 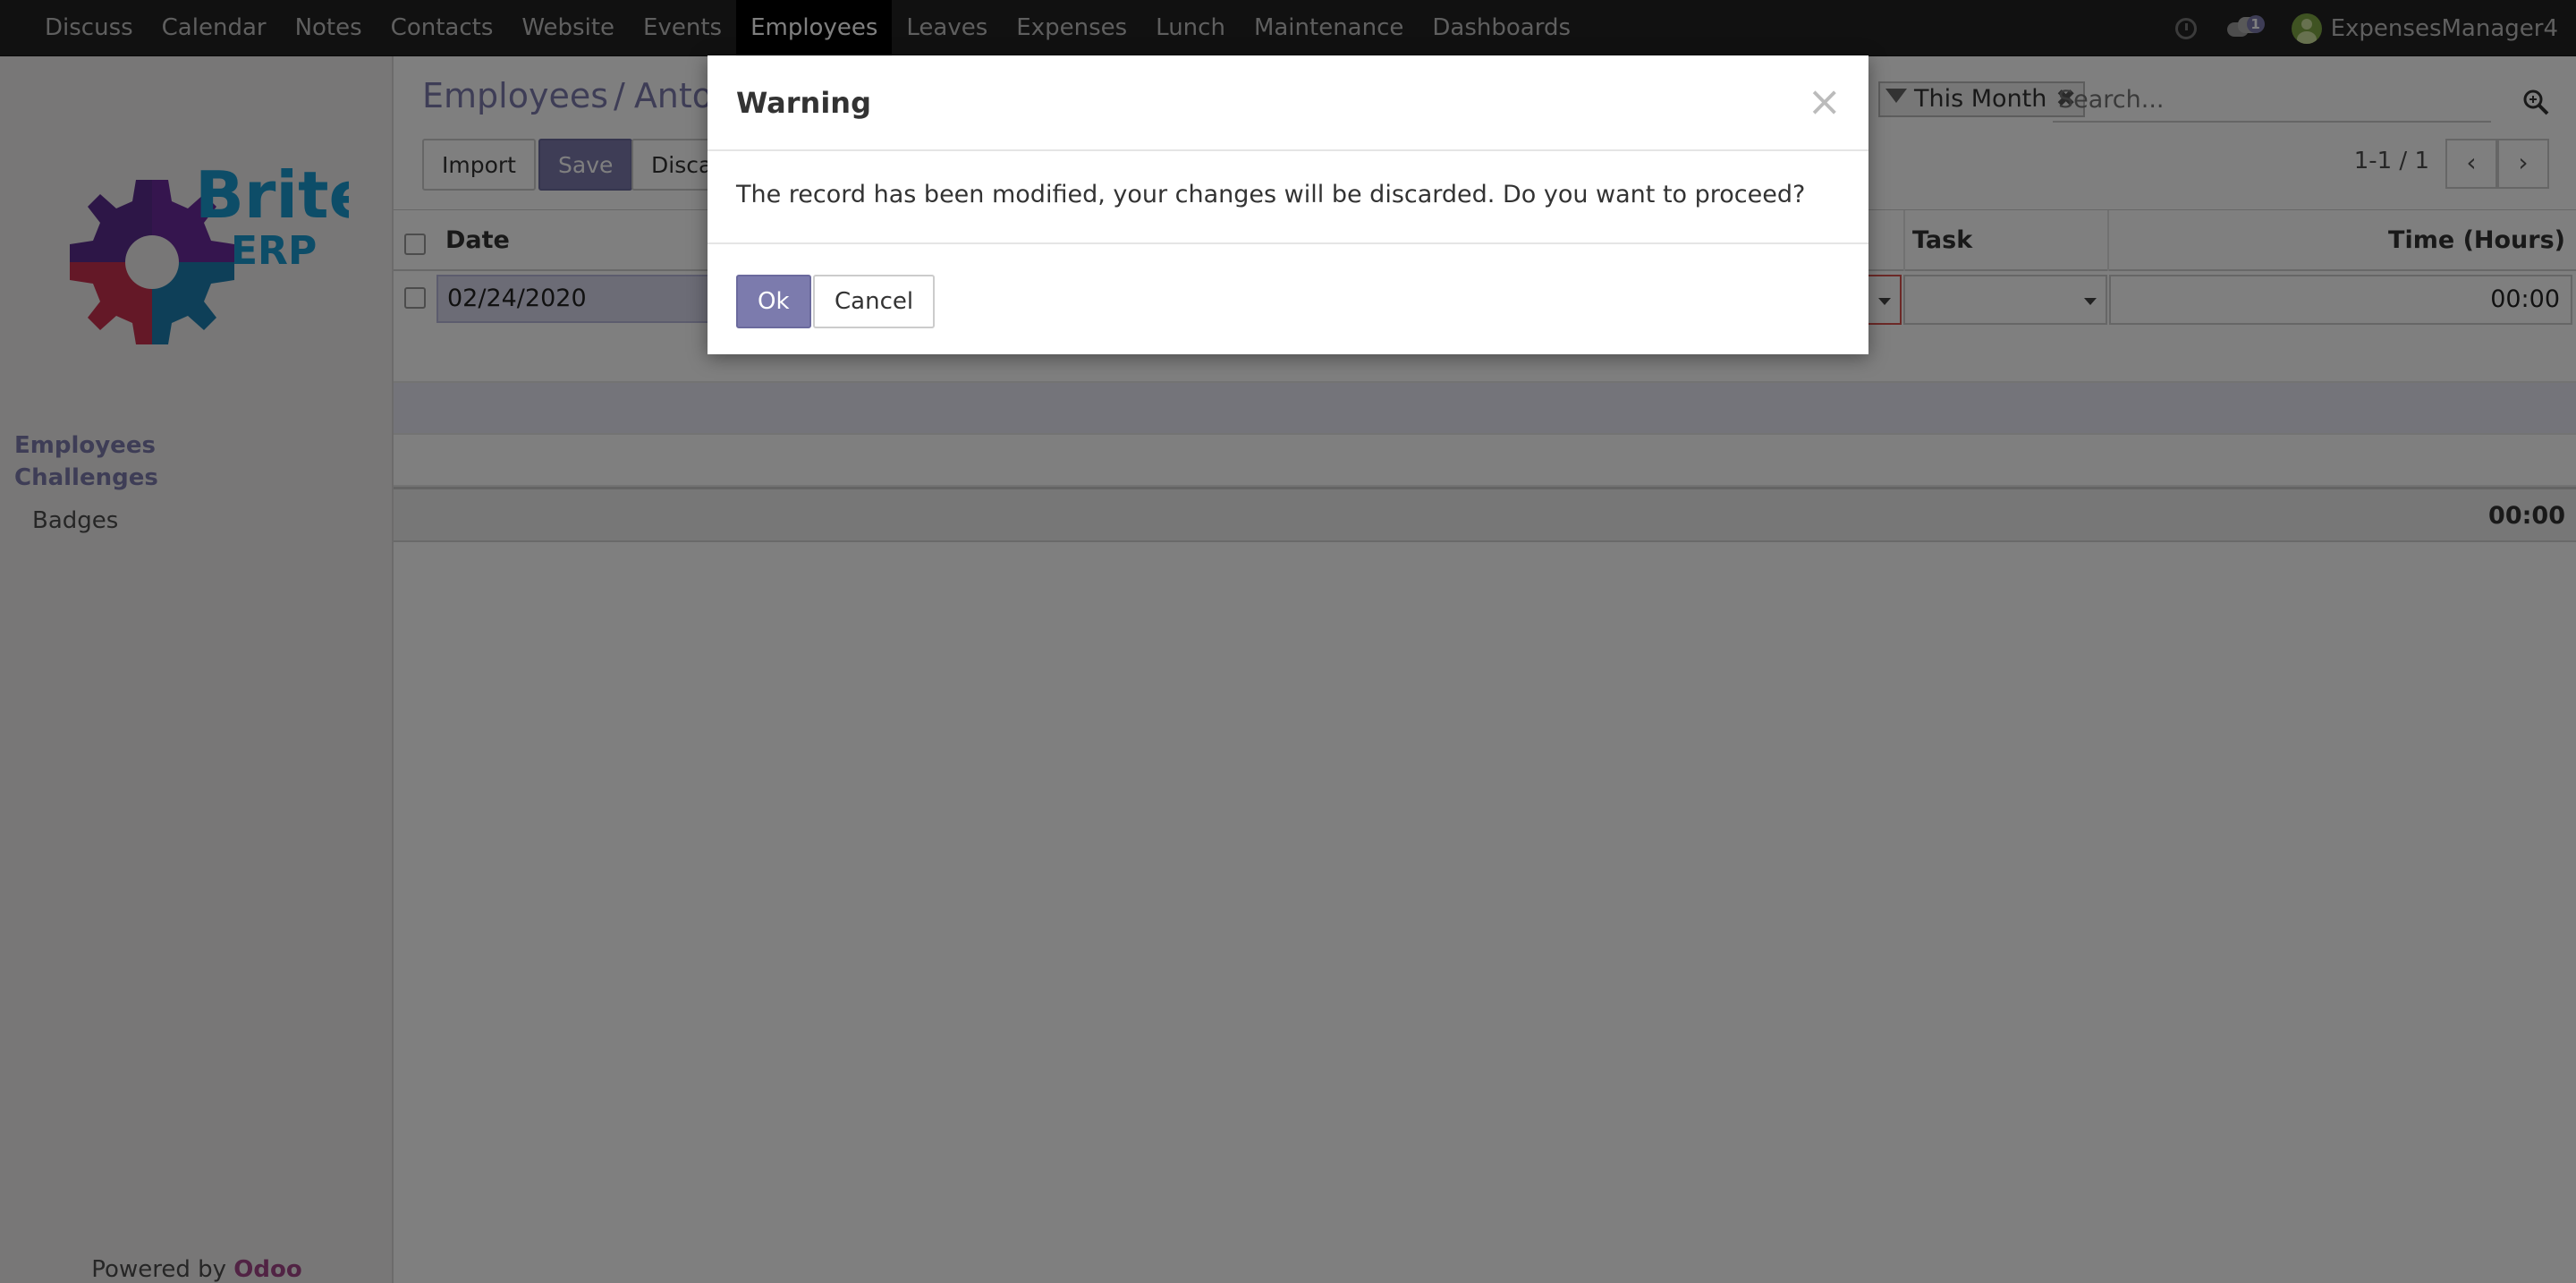 What do you see at coordinates (1288, 298) in the screenshot?
I see `dialog-footer: Ok Cancel` at bounding box center [1288, 298].